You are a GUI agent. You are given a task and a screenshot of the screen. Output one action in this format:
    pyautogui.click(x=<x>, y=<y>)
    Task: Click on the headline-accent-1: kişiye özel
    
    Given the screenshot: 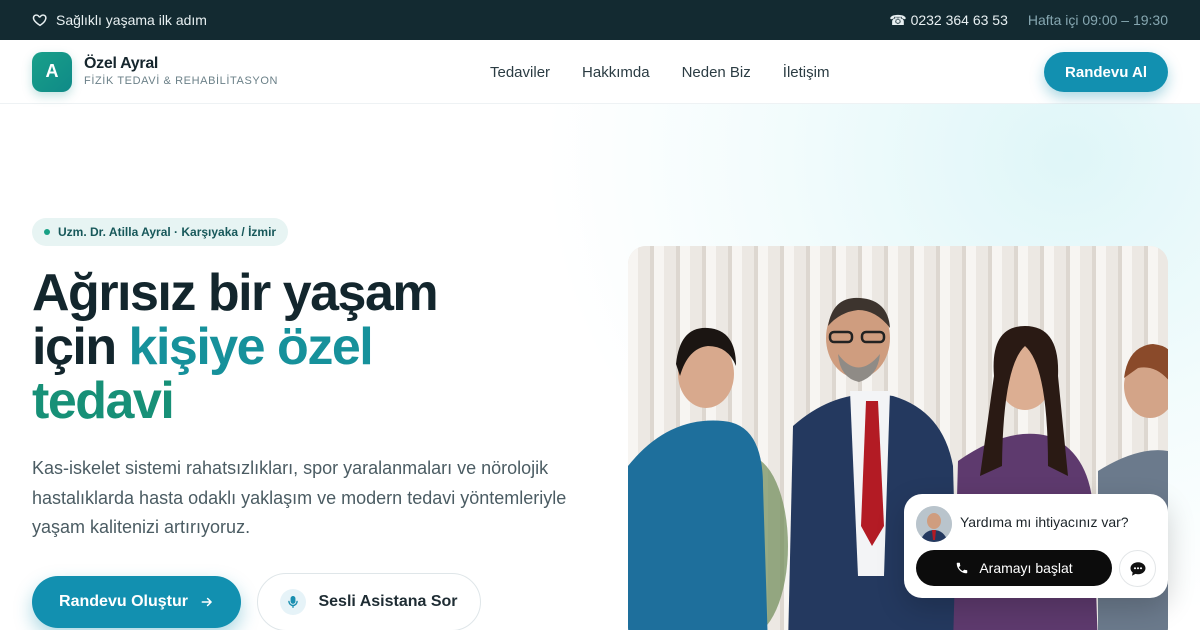 What is the action you would take?
    pyautogui.click(x=251, y=347)
    